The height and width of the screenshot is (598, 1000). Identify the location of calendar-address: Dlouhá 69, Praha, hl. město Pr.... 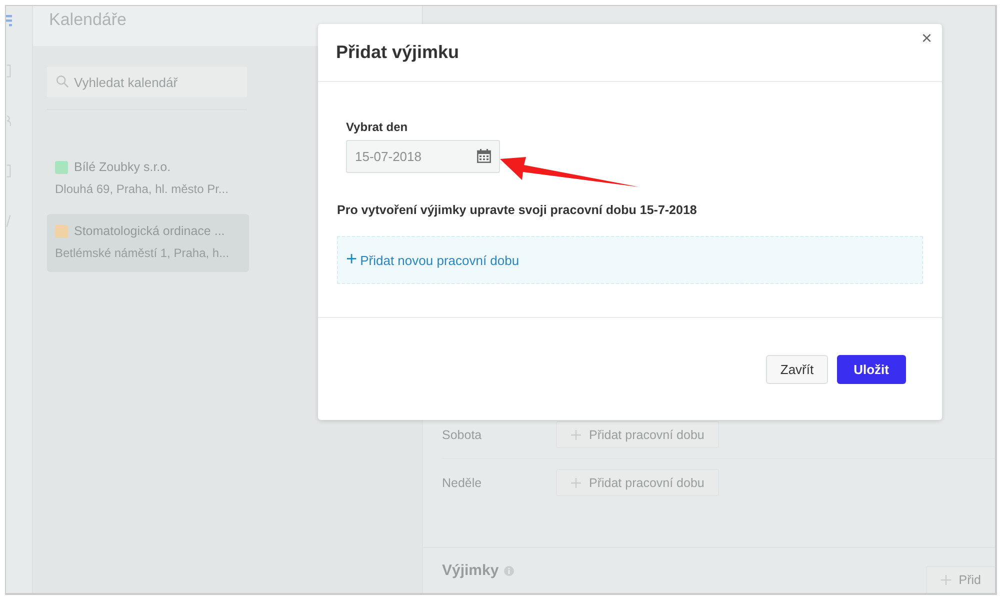
(142, 189).